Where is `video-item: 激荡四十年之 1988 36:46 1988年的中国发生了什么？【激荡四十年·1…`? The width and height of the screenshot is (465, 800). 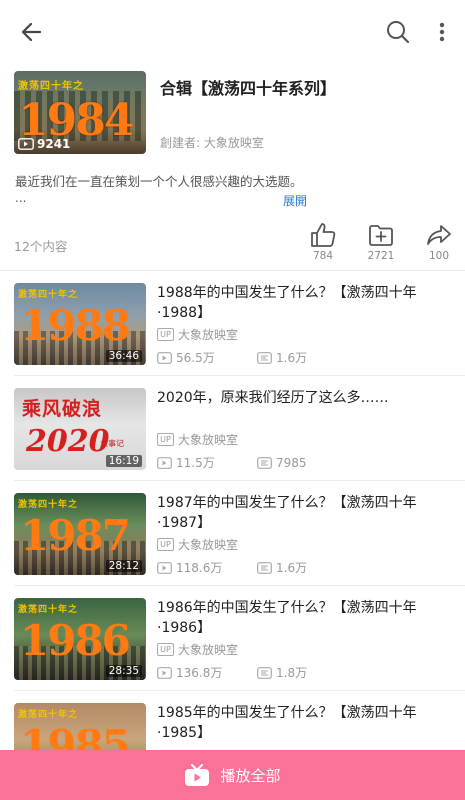
video-item: 激荡四十年之 1988 36:46 1988年的中国发生了什么？【激荡四十年·1… is located at coordinates (232, 323).